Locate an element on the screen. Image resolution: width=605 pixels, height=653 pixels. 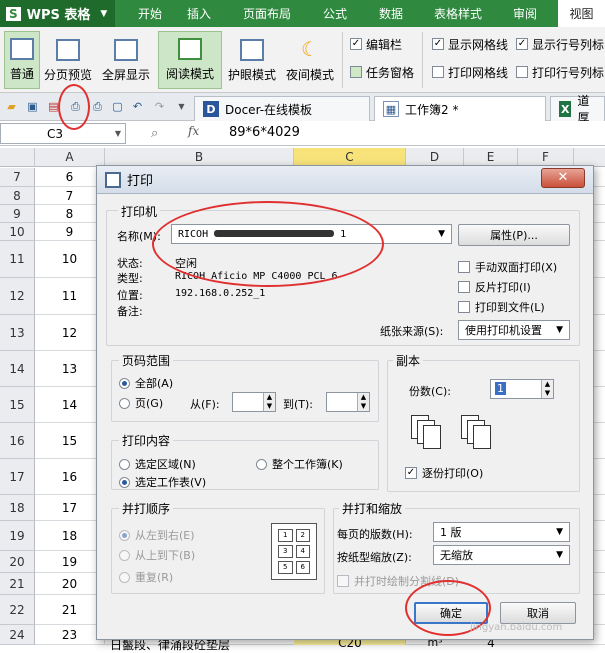
cell-a: 23 is located at coordinates (70, 635).